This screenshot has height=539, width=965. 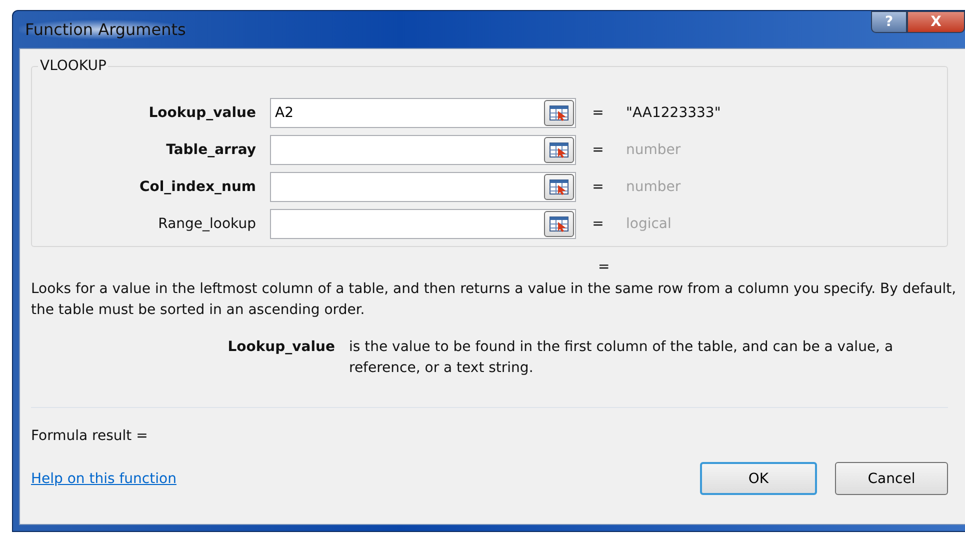 What do you see at coordinates (673, 112) in the screenshot?
I see `argument-result: "AA1223333"` at bounding box center [673, 112].